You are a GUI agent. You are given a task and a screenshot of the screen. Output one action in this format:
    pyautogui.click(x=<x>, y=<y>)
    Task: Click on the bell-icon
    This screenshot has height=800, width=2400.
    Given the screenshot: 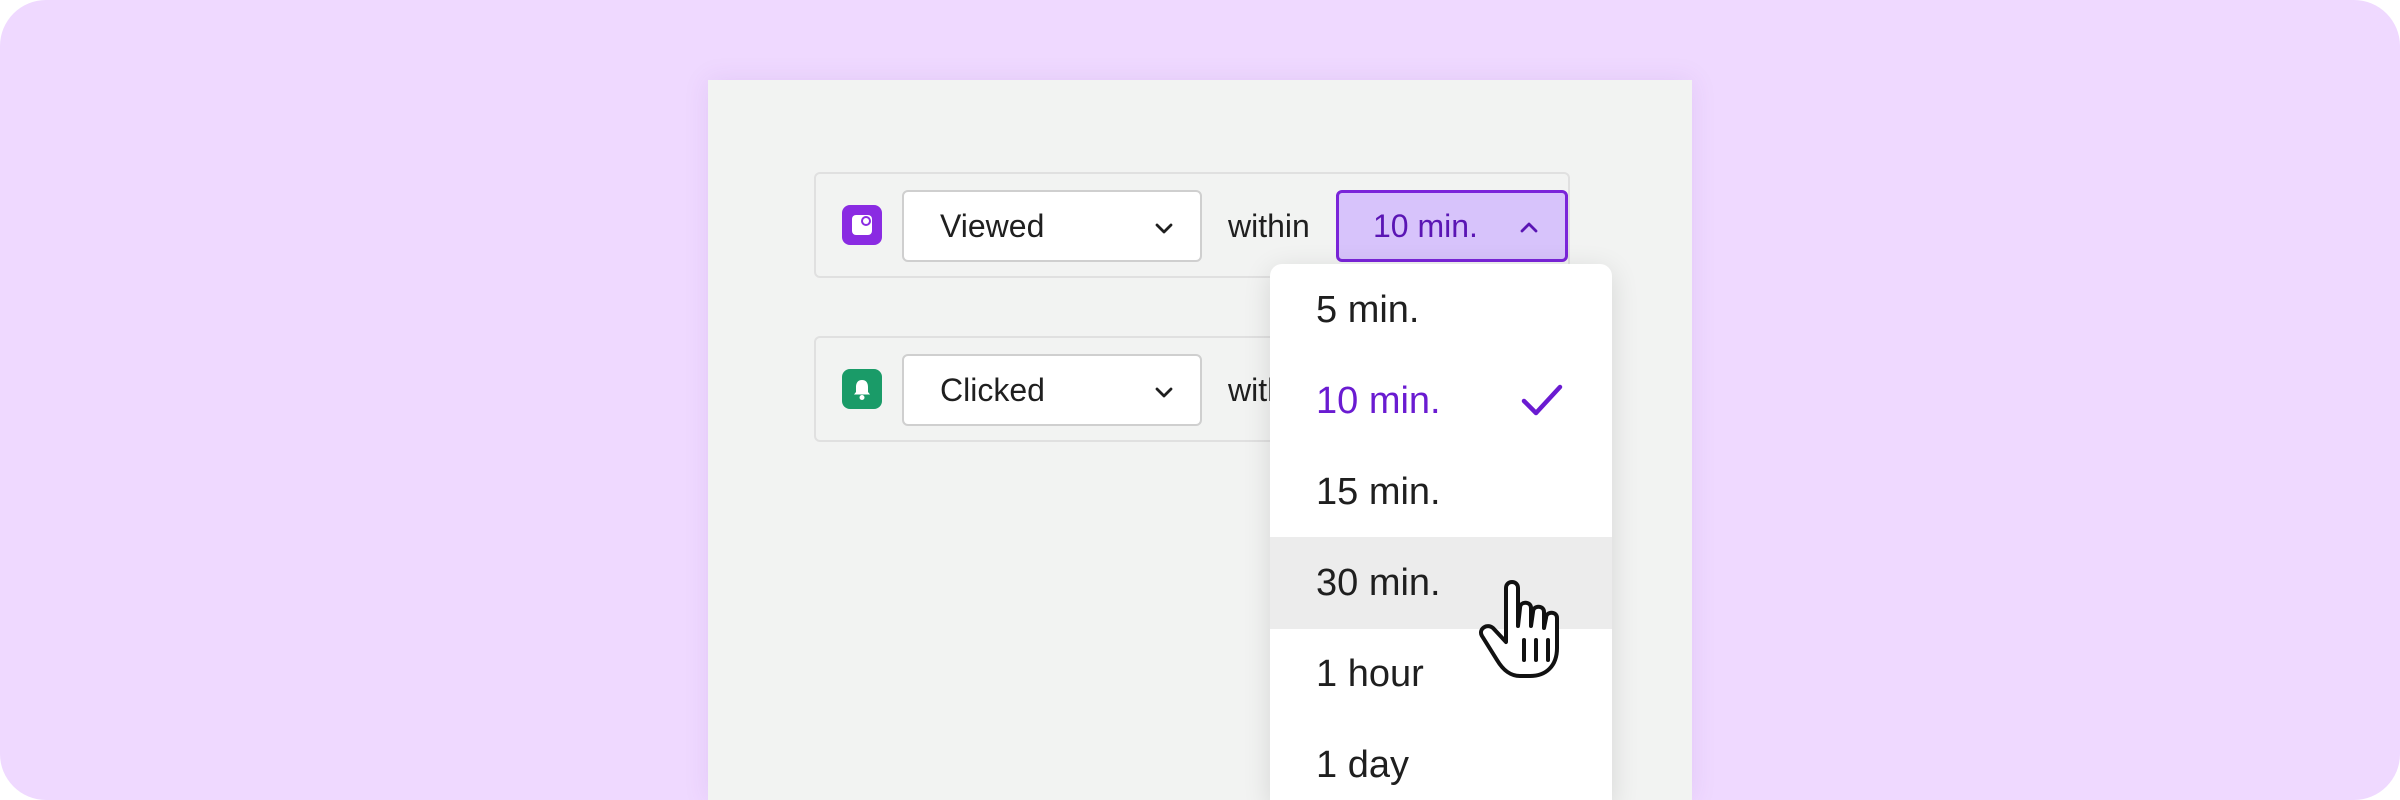 What is the action you would take?
    pyautogui.click(x=862, y=389)
    